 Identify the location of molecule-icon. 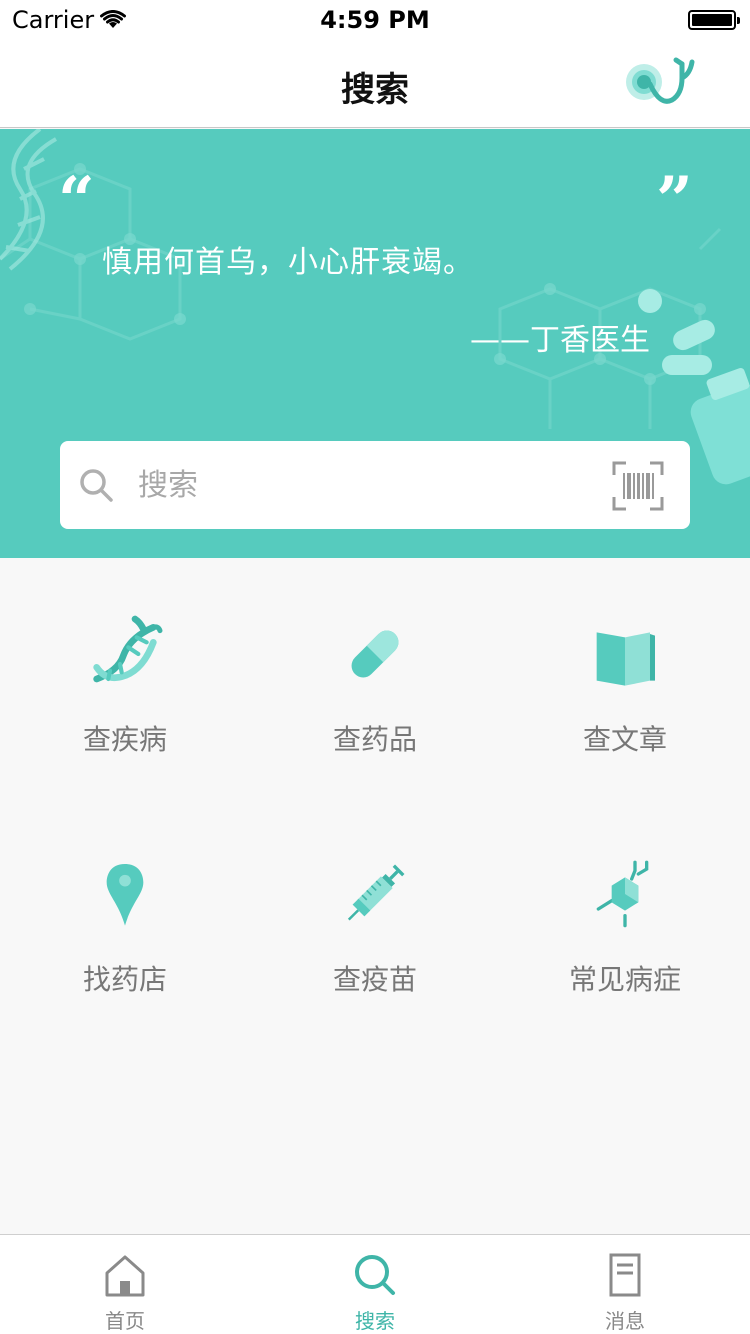
(622, 894).